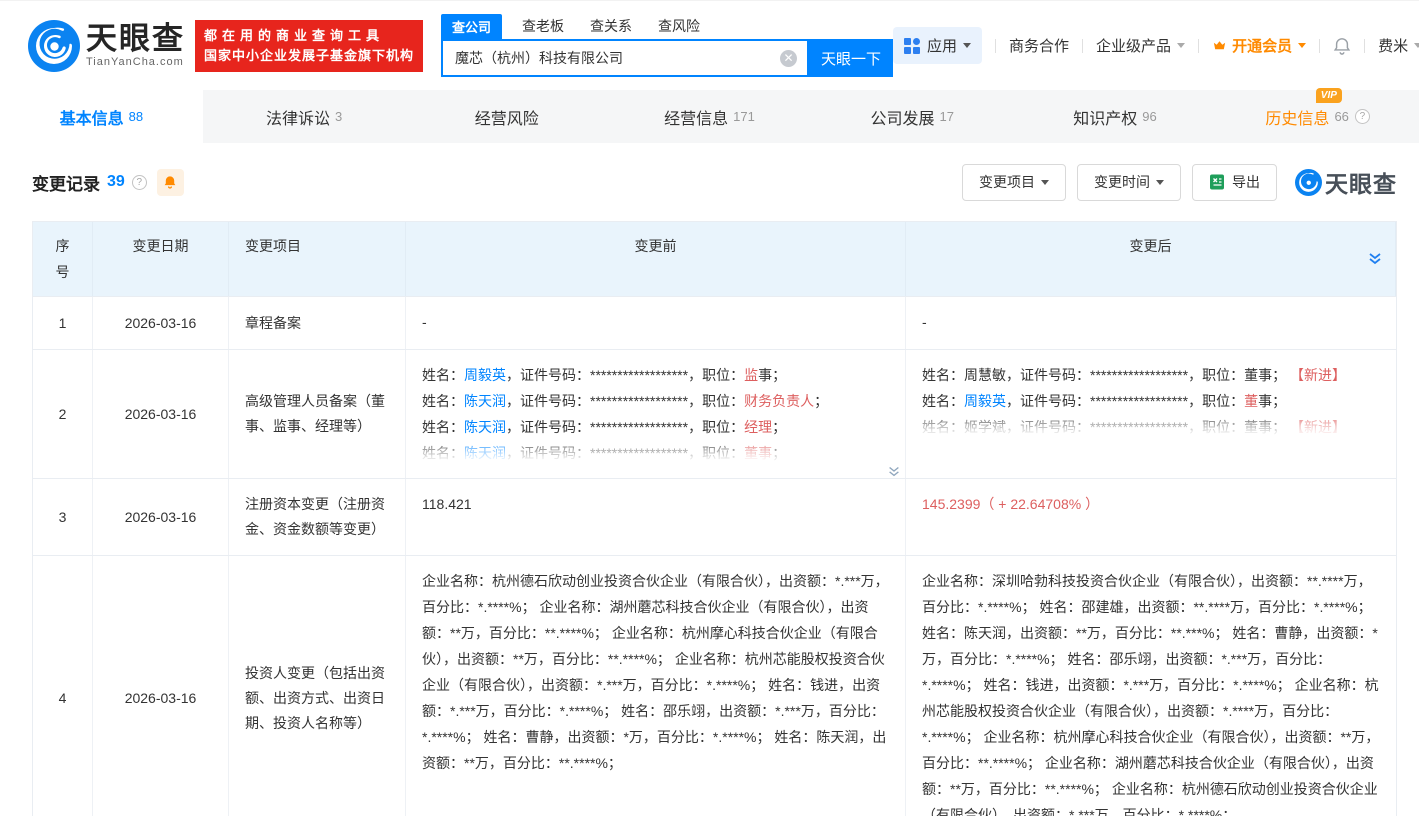 The image size is (1419, 816). I want to click on cell-change-item: 高级管理人员备案（董事、监事、经理等）, so click(317, 414).